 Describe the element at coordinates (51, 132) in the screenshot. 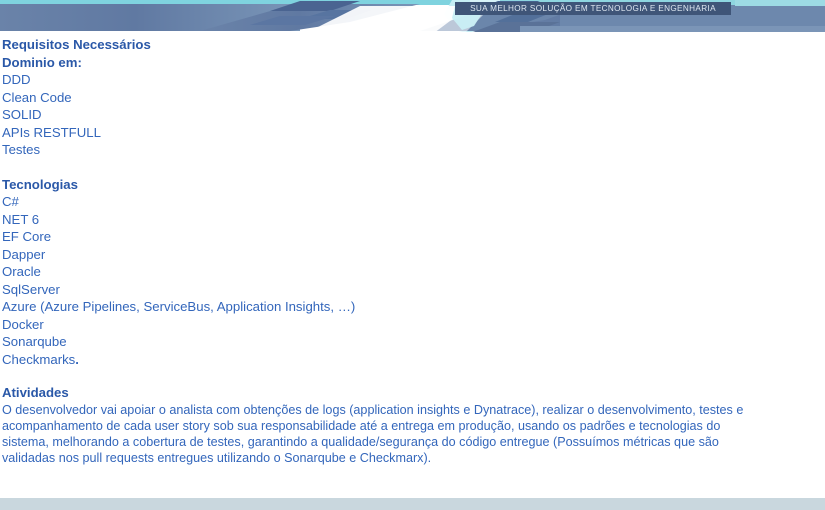

I see `list-item: APIs RESTFULL` at that location.